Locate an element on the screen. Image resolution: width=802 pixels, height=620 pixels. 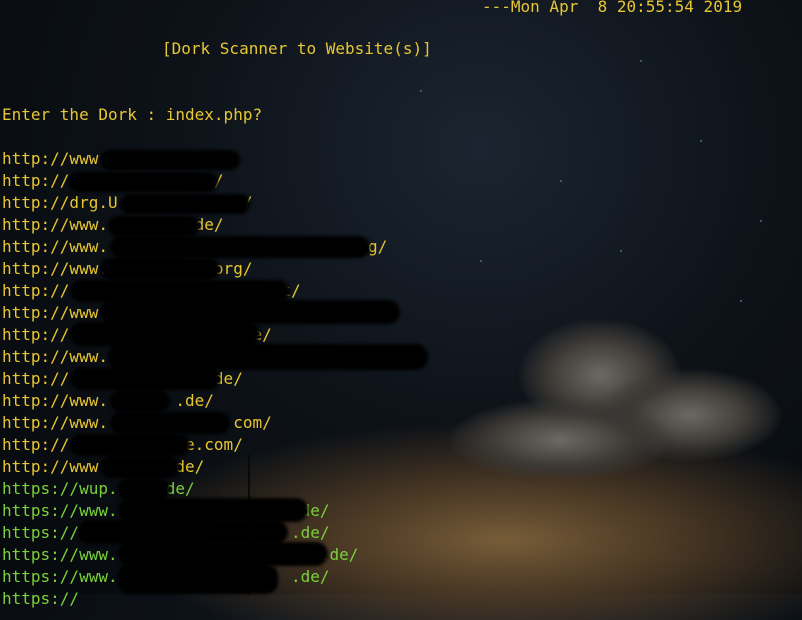
dork-prompt: Enter the Dork : index.php? is located at coordinates (132, 114).